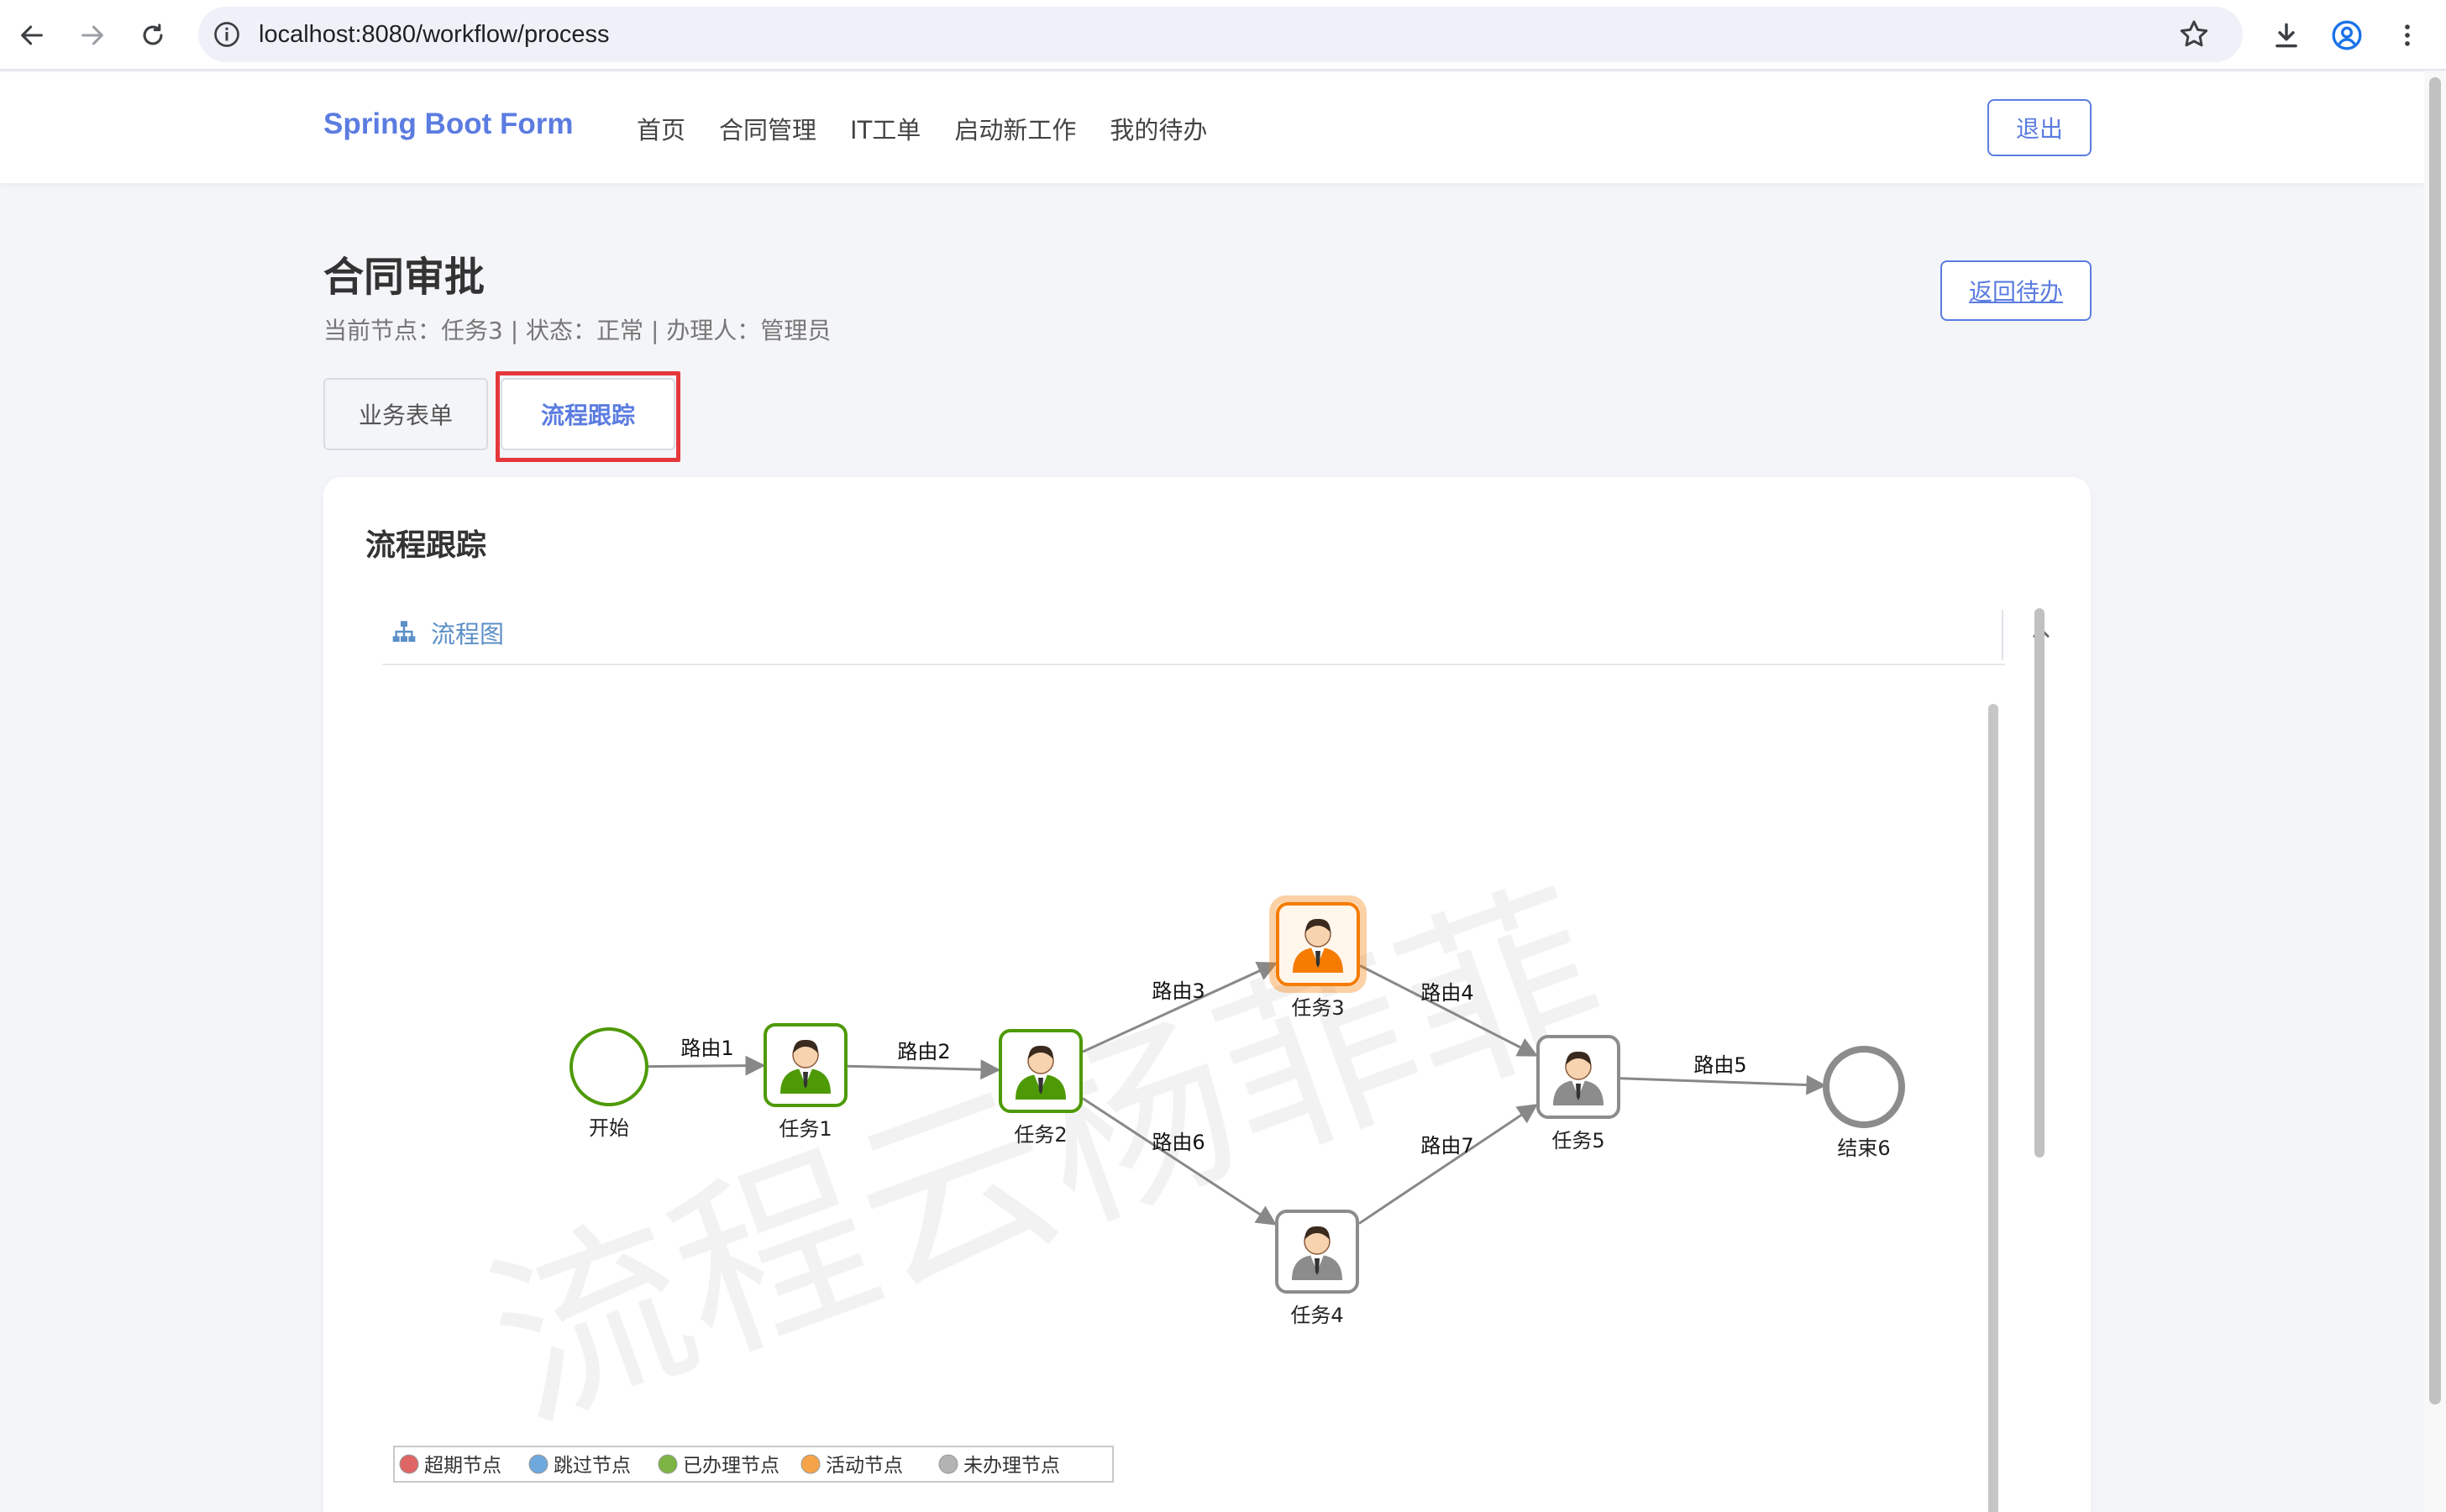  What do you see at coordinates (2016, 290) in the screenshot?
I see `back-to-todos-button: 返回待办` at bounding box center [2016, 290].